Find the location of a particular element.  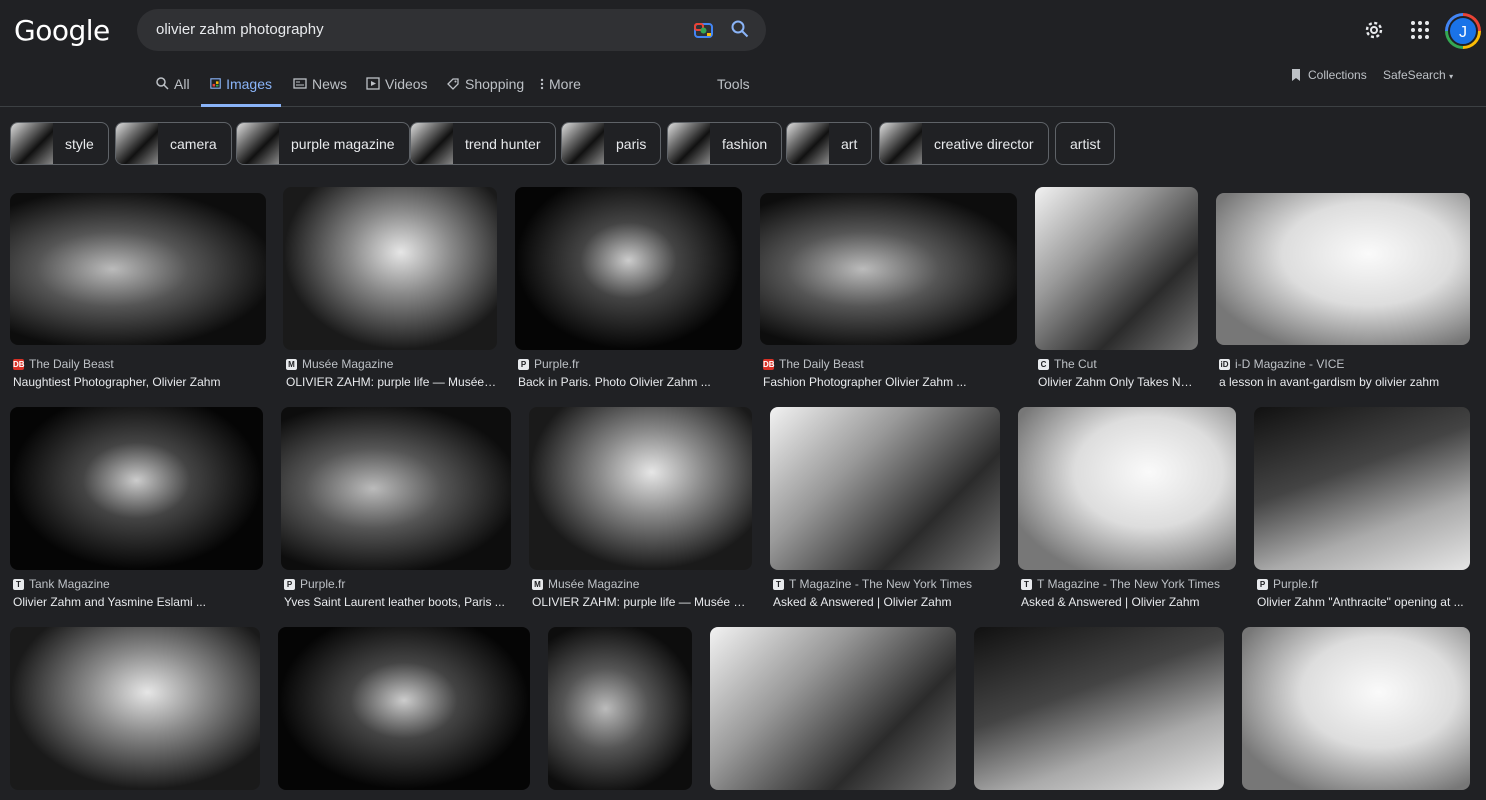

favicon-icon: P is located at coordinates (1262, 584).